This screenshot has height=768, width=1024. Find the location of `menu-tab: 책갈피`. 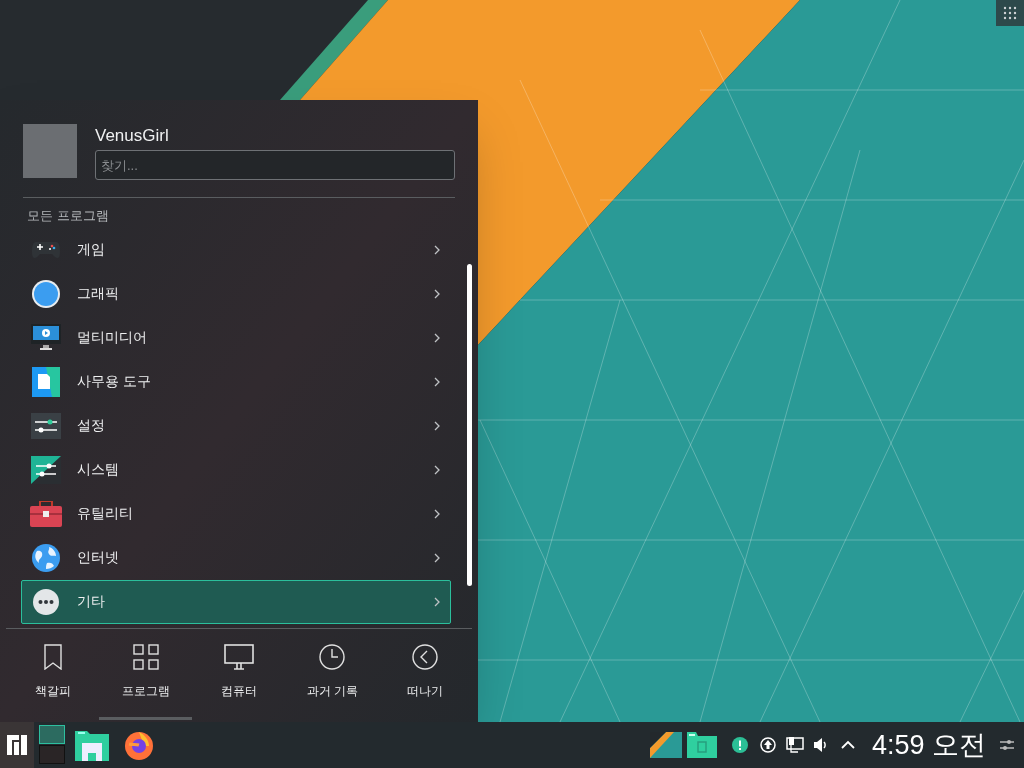

menu-tab: 책갈피 is located at coordinates (53, 681).